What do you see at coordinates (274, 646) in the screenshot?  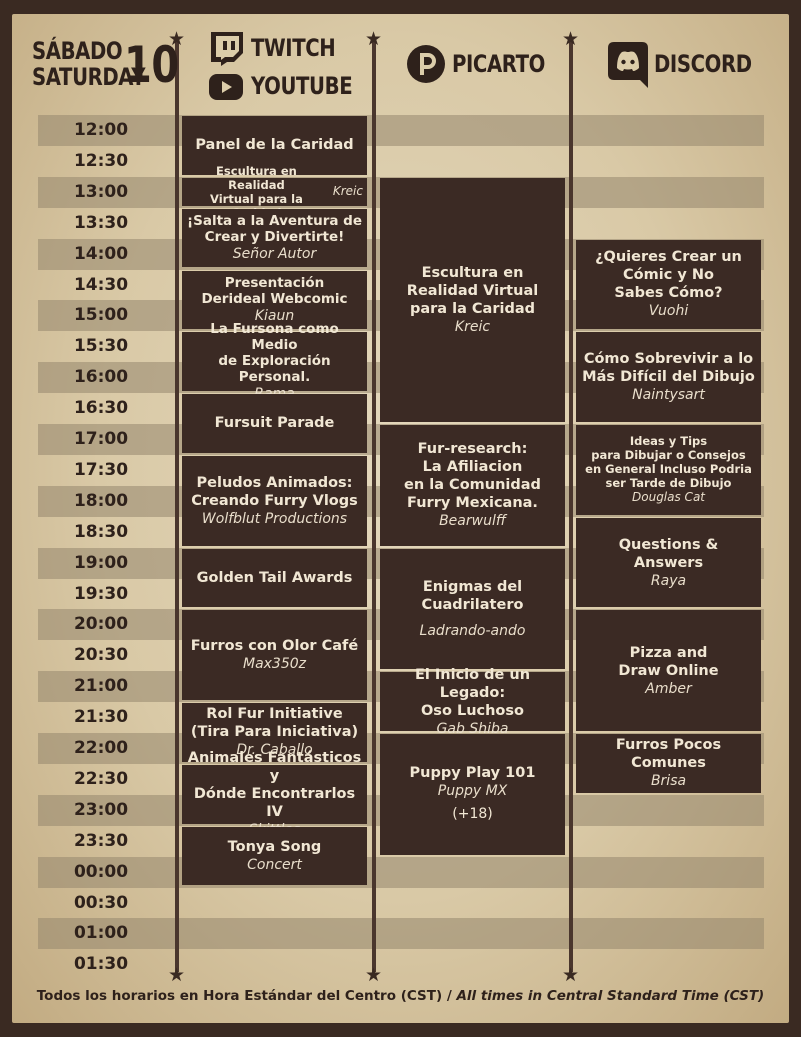 I see `event-title: Furros con Olor Café` at bounding box center [274, 646].